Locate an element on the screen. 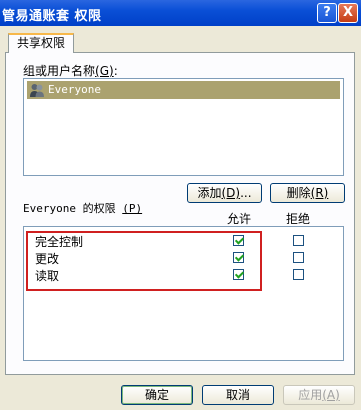 Image resolution: width=361 pixels, height=410 pixels. apply-button: 应用(A) is located at coordinates (319, 395).